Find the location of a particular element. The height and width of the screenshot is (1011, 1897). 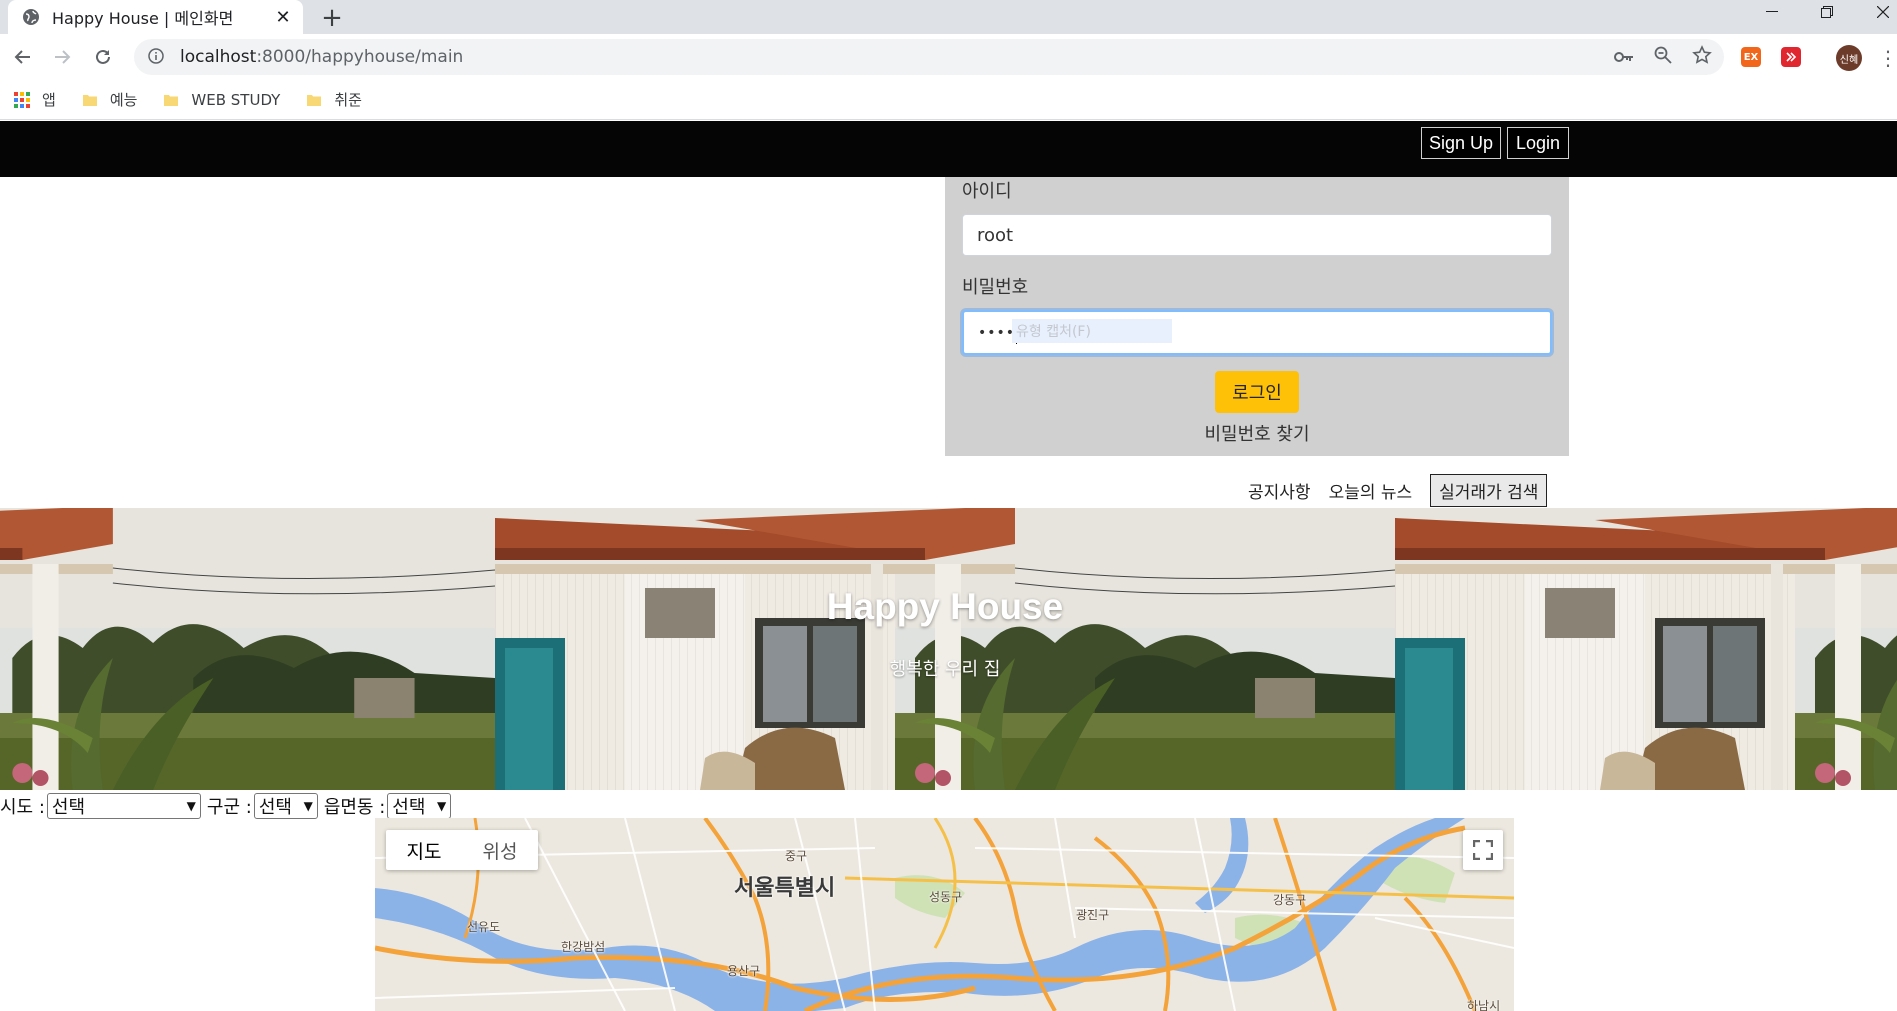

sido-select: 선택 ▼ is located at coordinates (123, 806).